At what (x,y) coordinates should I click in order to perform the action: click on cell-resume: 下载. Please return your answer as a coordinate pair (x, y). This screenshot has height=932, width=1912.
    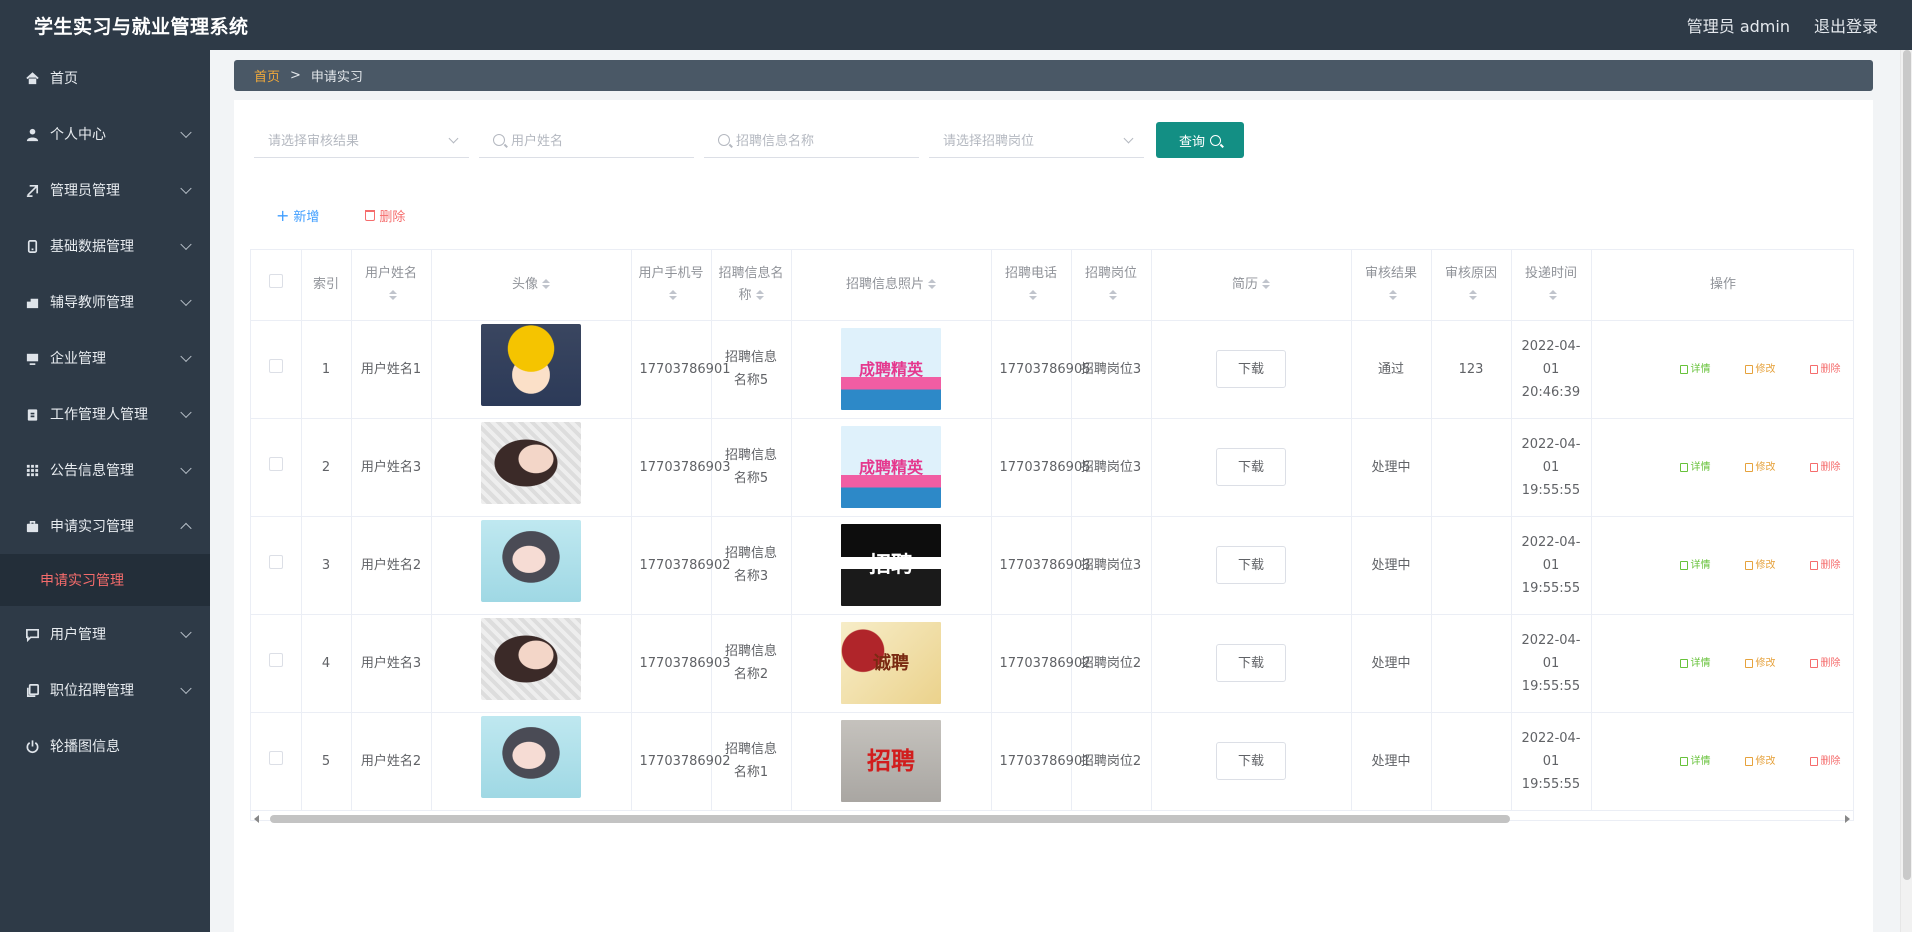
    Looking at the image, I should click on (1251, 467).